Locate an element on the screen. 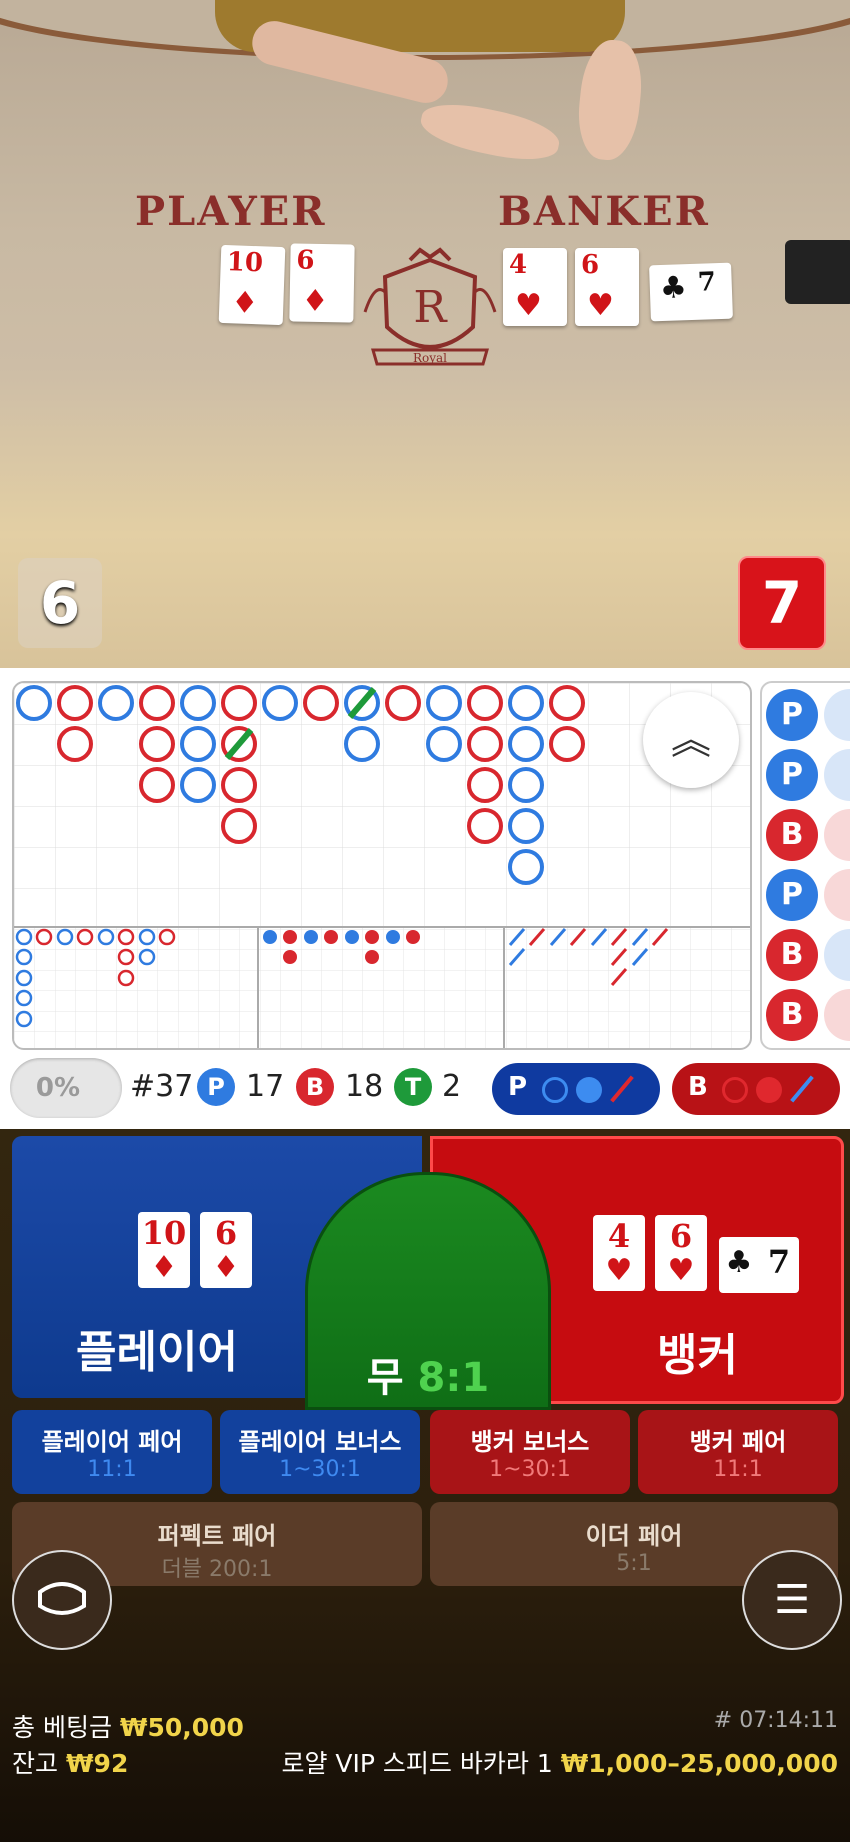 This screenshot has height=1842, width=850. tie-bet-label: 무 is located at coordinates (385, 1378).